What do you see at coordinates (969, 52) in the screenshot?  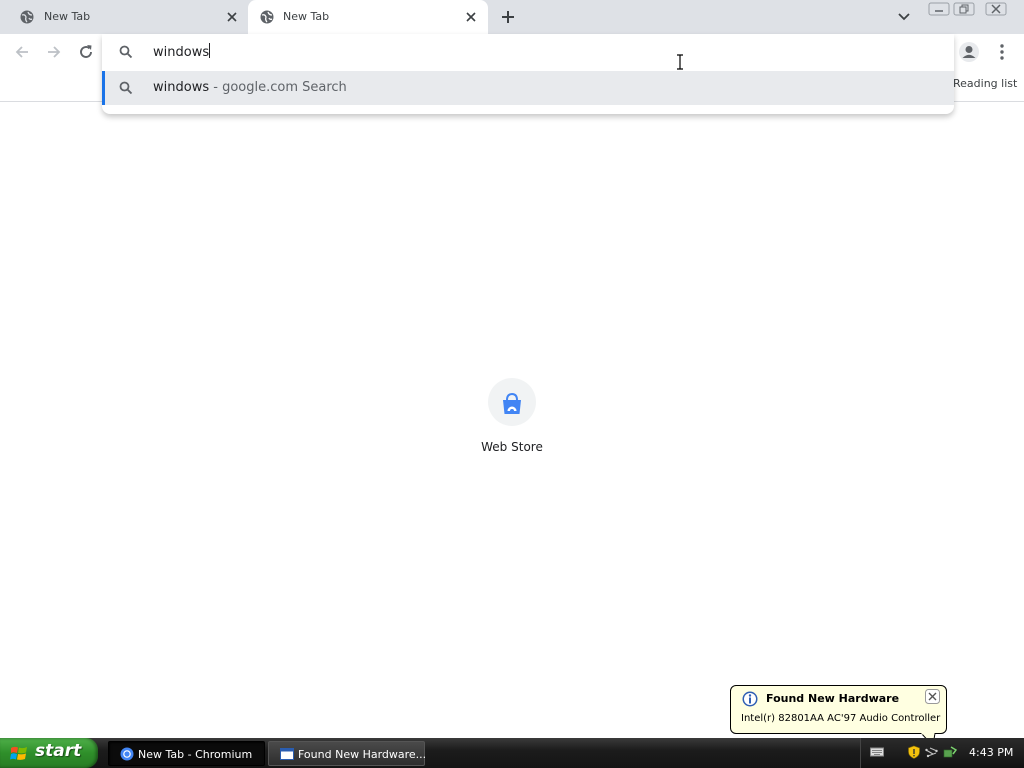 I see `profile-avatar-icon` at bounding box center [969, 52].